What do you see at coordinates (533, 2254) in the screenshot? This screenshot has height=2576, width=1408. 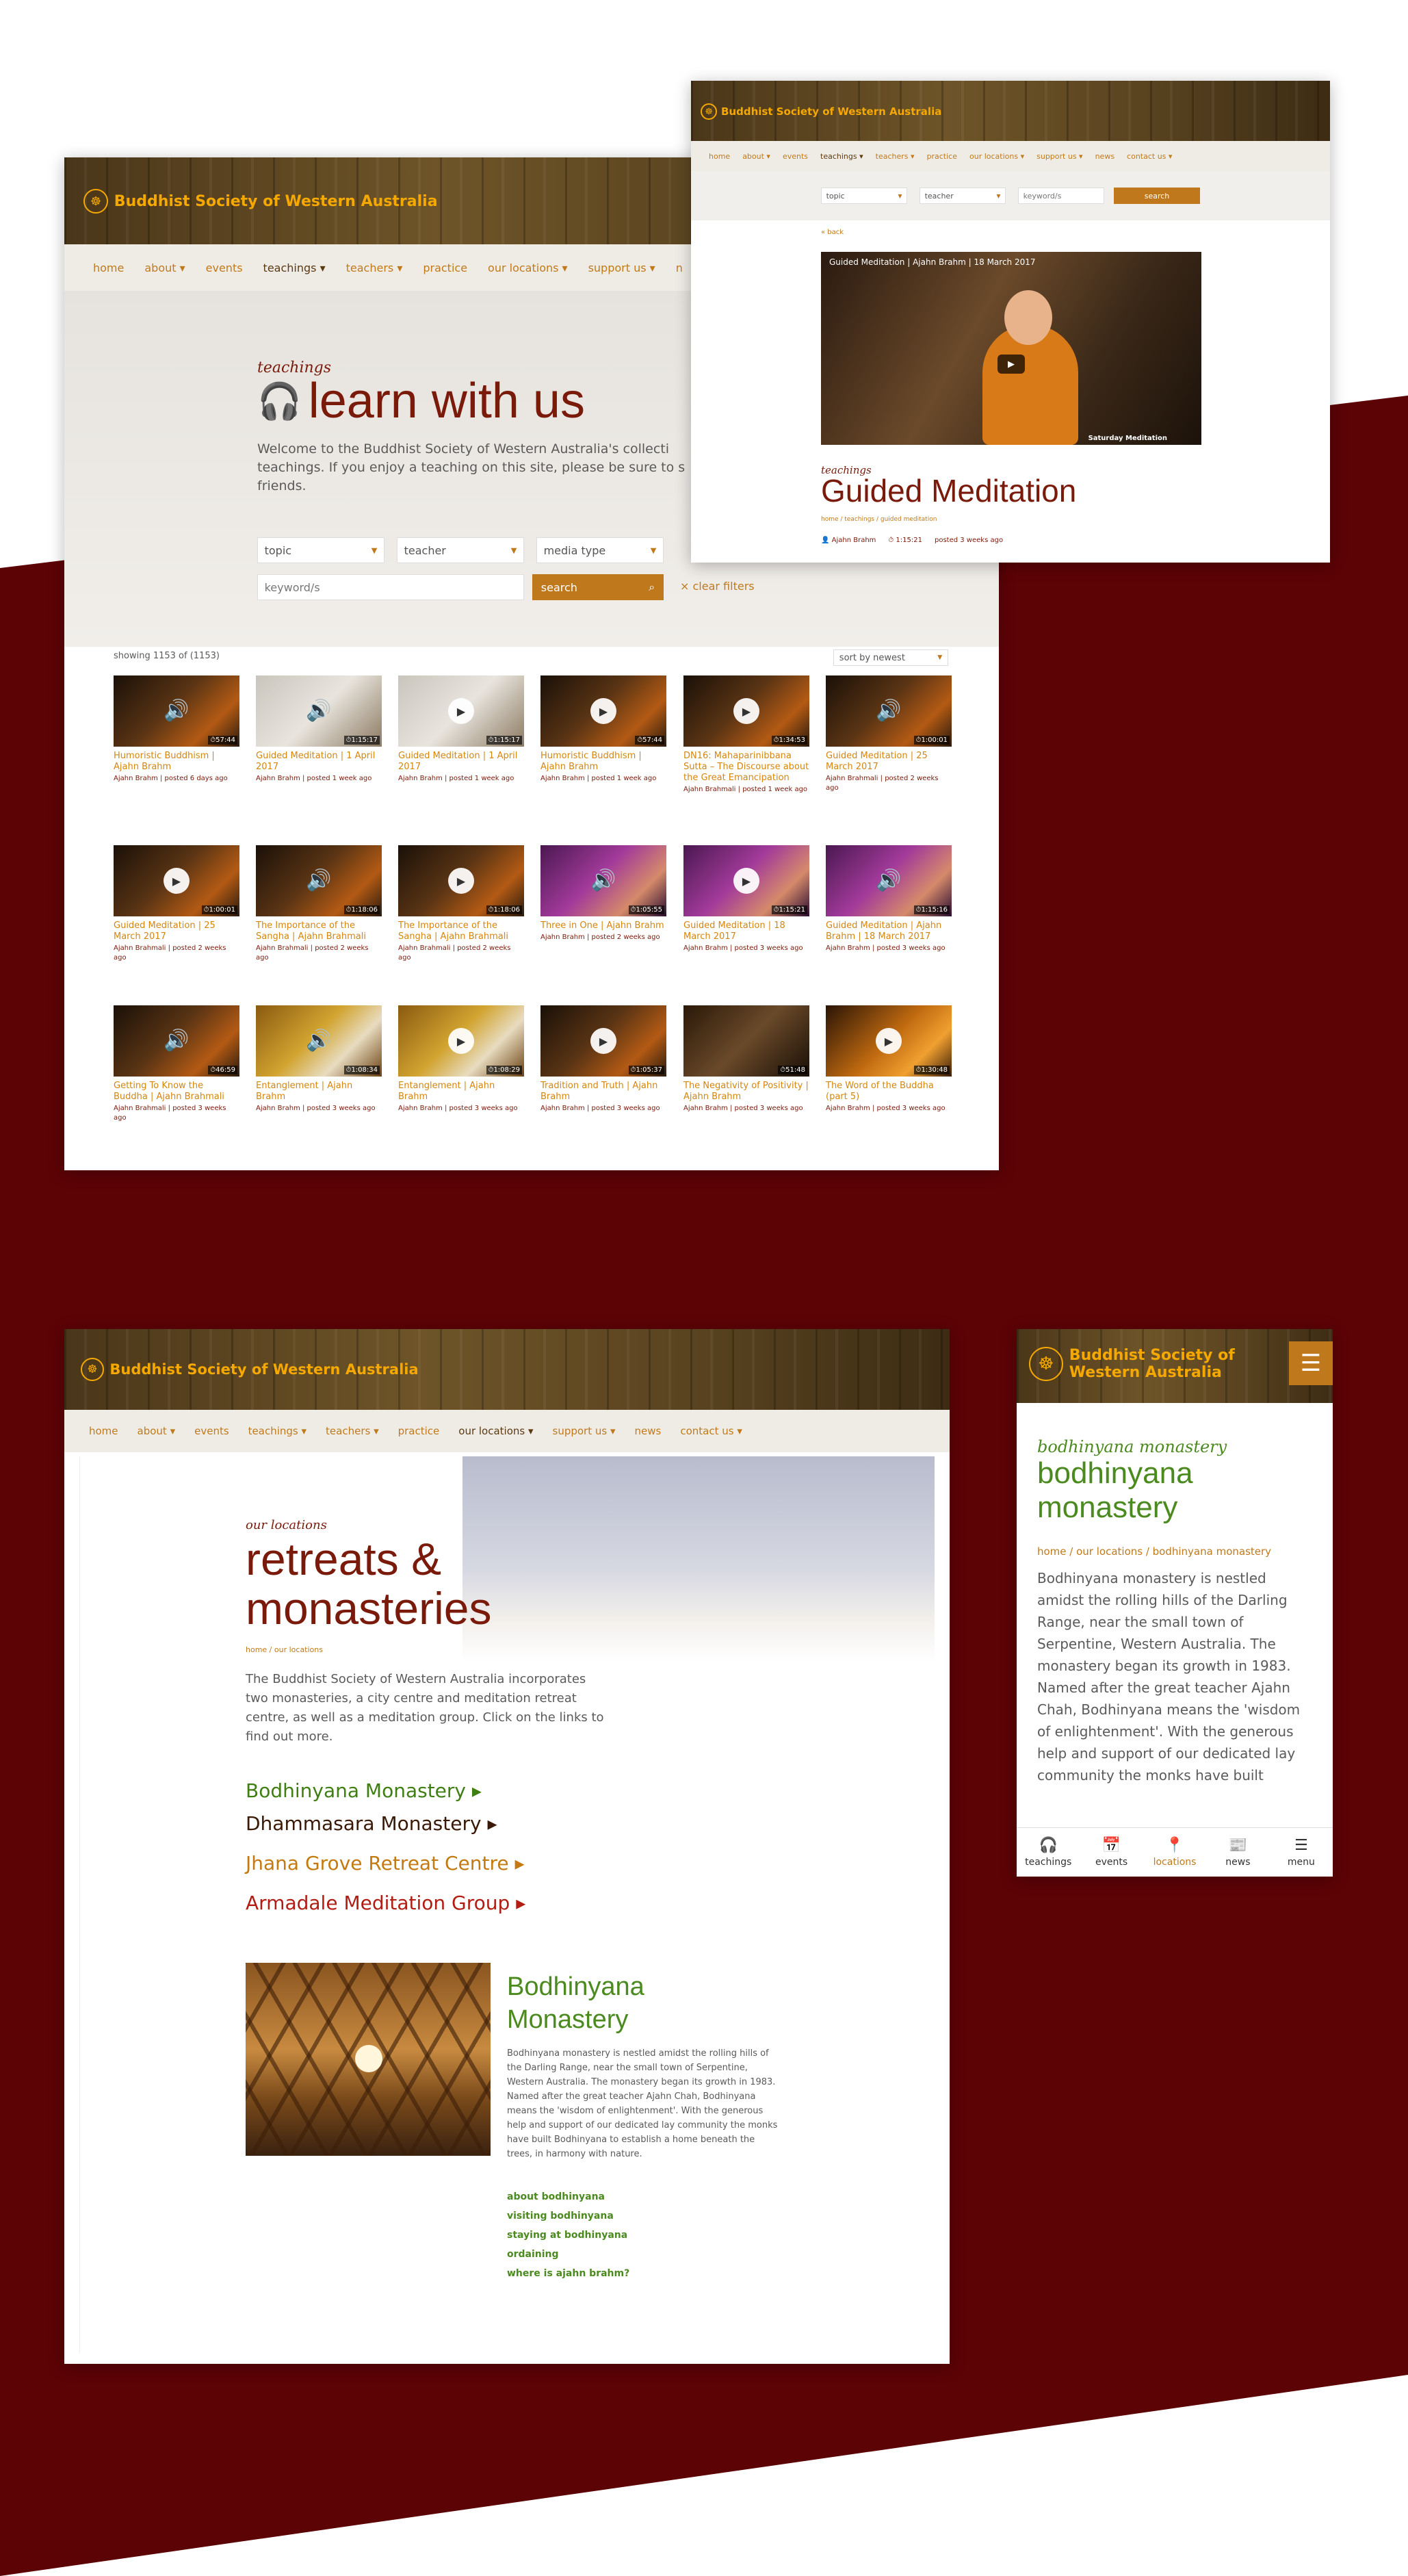 I see `feature-sub-link: ordaining` at bounding box center [533, 2254].